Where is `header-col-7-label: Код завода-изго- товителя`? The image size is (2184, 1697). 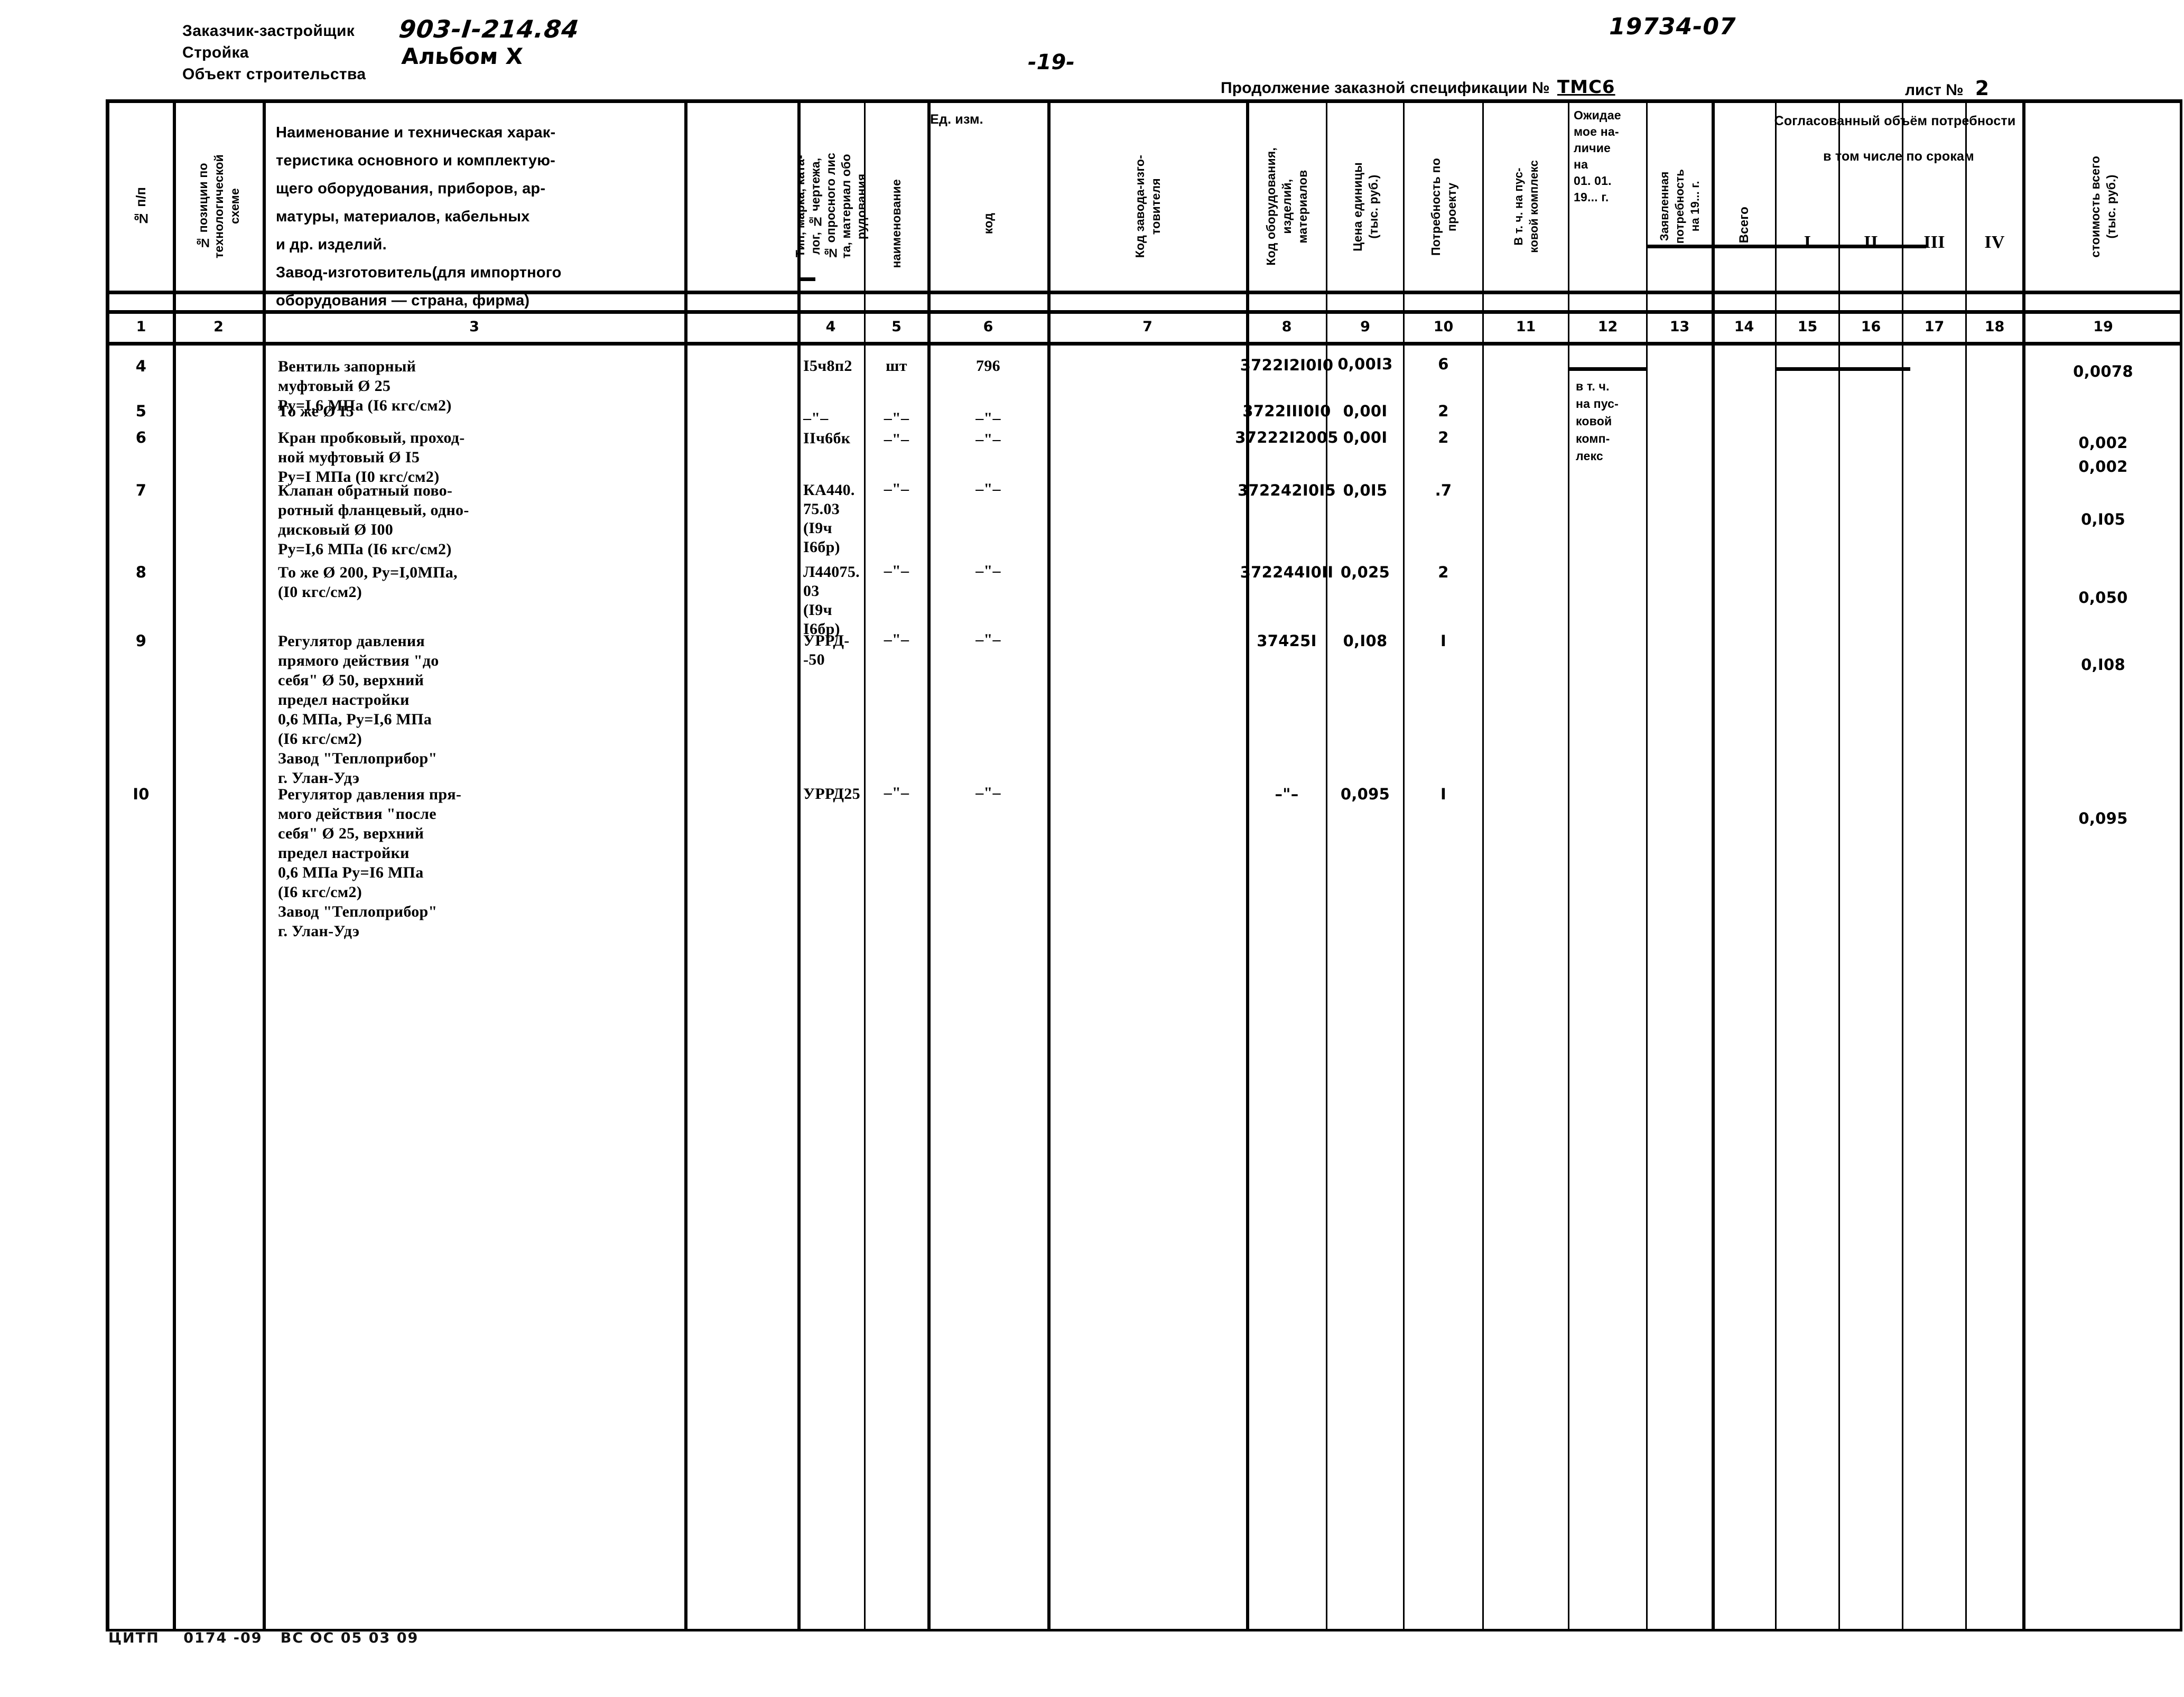 header-col-7-label: Код завода-изго- товителя is located at coordinates (1147, 206).